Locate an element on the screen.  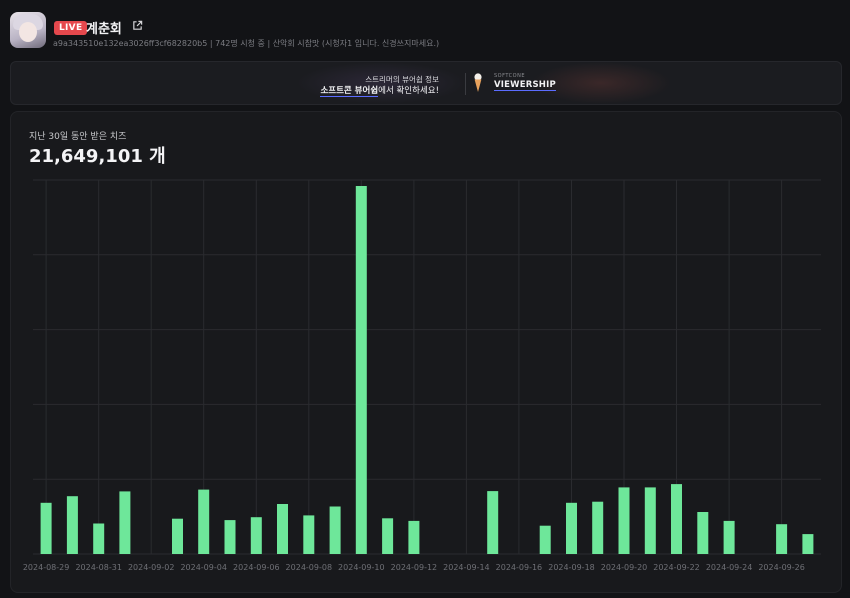
x-tick-label: 2024-09-12 is located at coordinates (414, 567).